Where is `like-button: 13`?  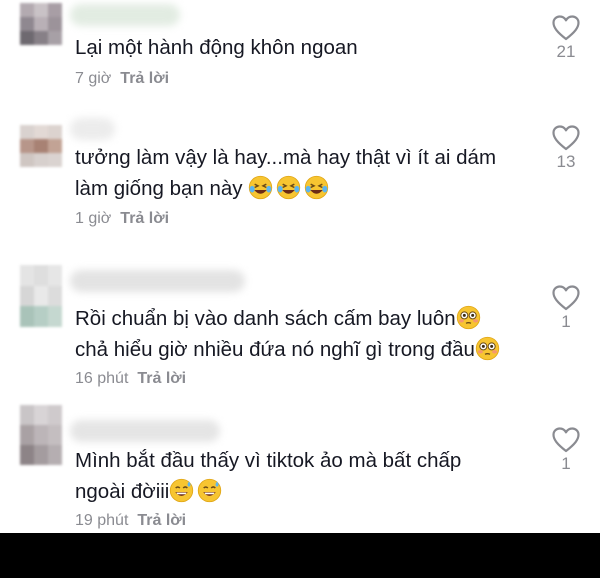
like-button: 13 is located at coordinates (566, 148).